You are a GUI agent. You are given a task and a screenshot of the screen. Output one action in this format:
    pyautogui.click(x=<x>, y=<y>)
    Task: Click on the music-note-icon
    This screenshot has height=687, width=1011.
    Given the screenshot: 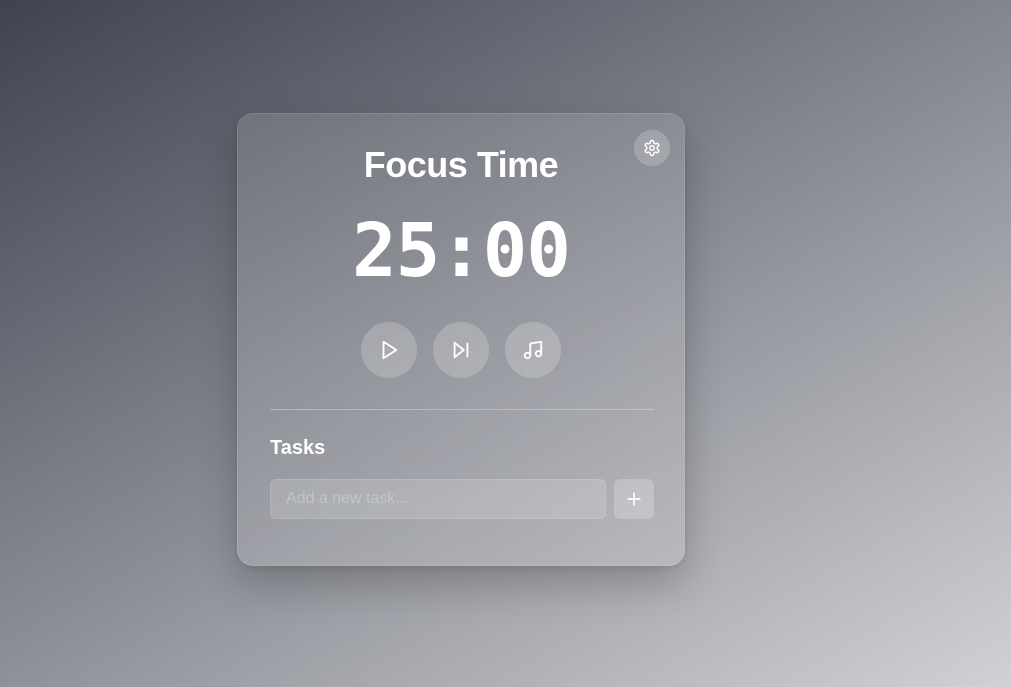 What is the action you would take?
    pyautogui.click(x=533, y=350)
    